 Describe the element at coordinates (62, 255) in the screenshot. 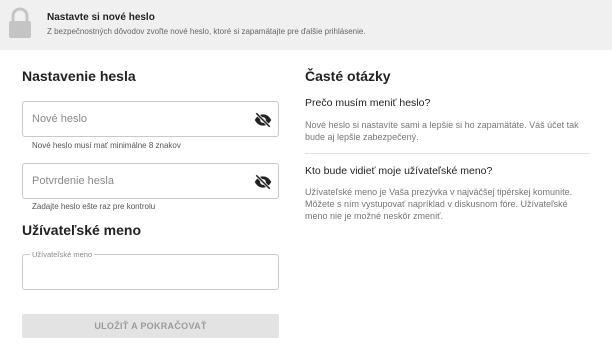

I see `username-field-label: Užívateľské meno` at that location.